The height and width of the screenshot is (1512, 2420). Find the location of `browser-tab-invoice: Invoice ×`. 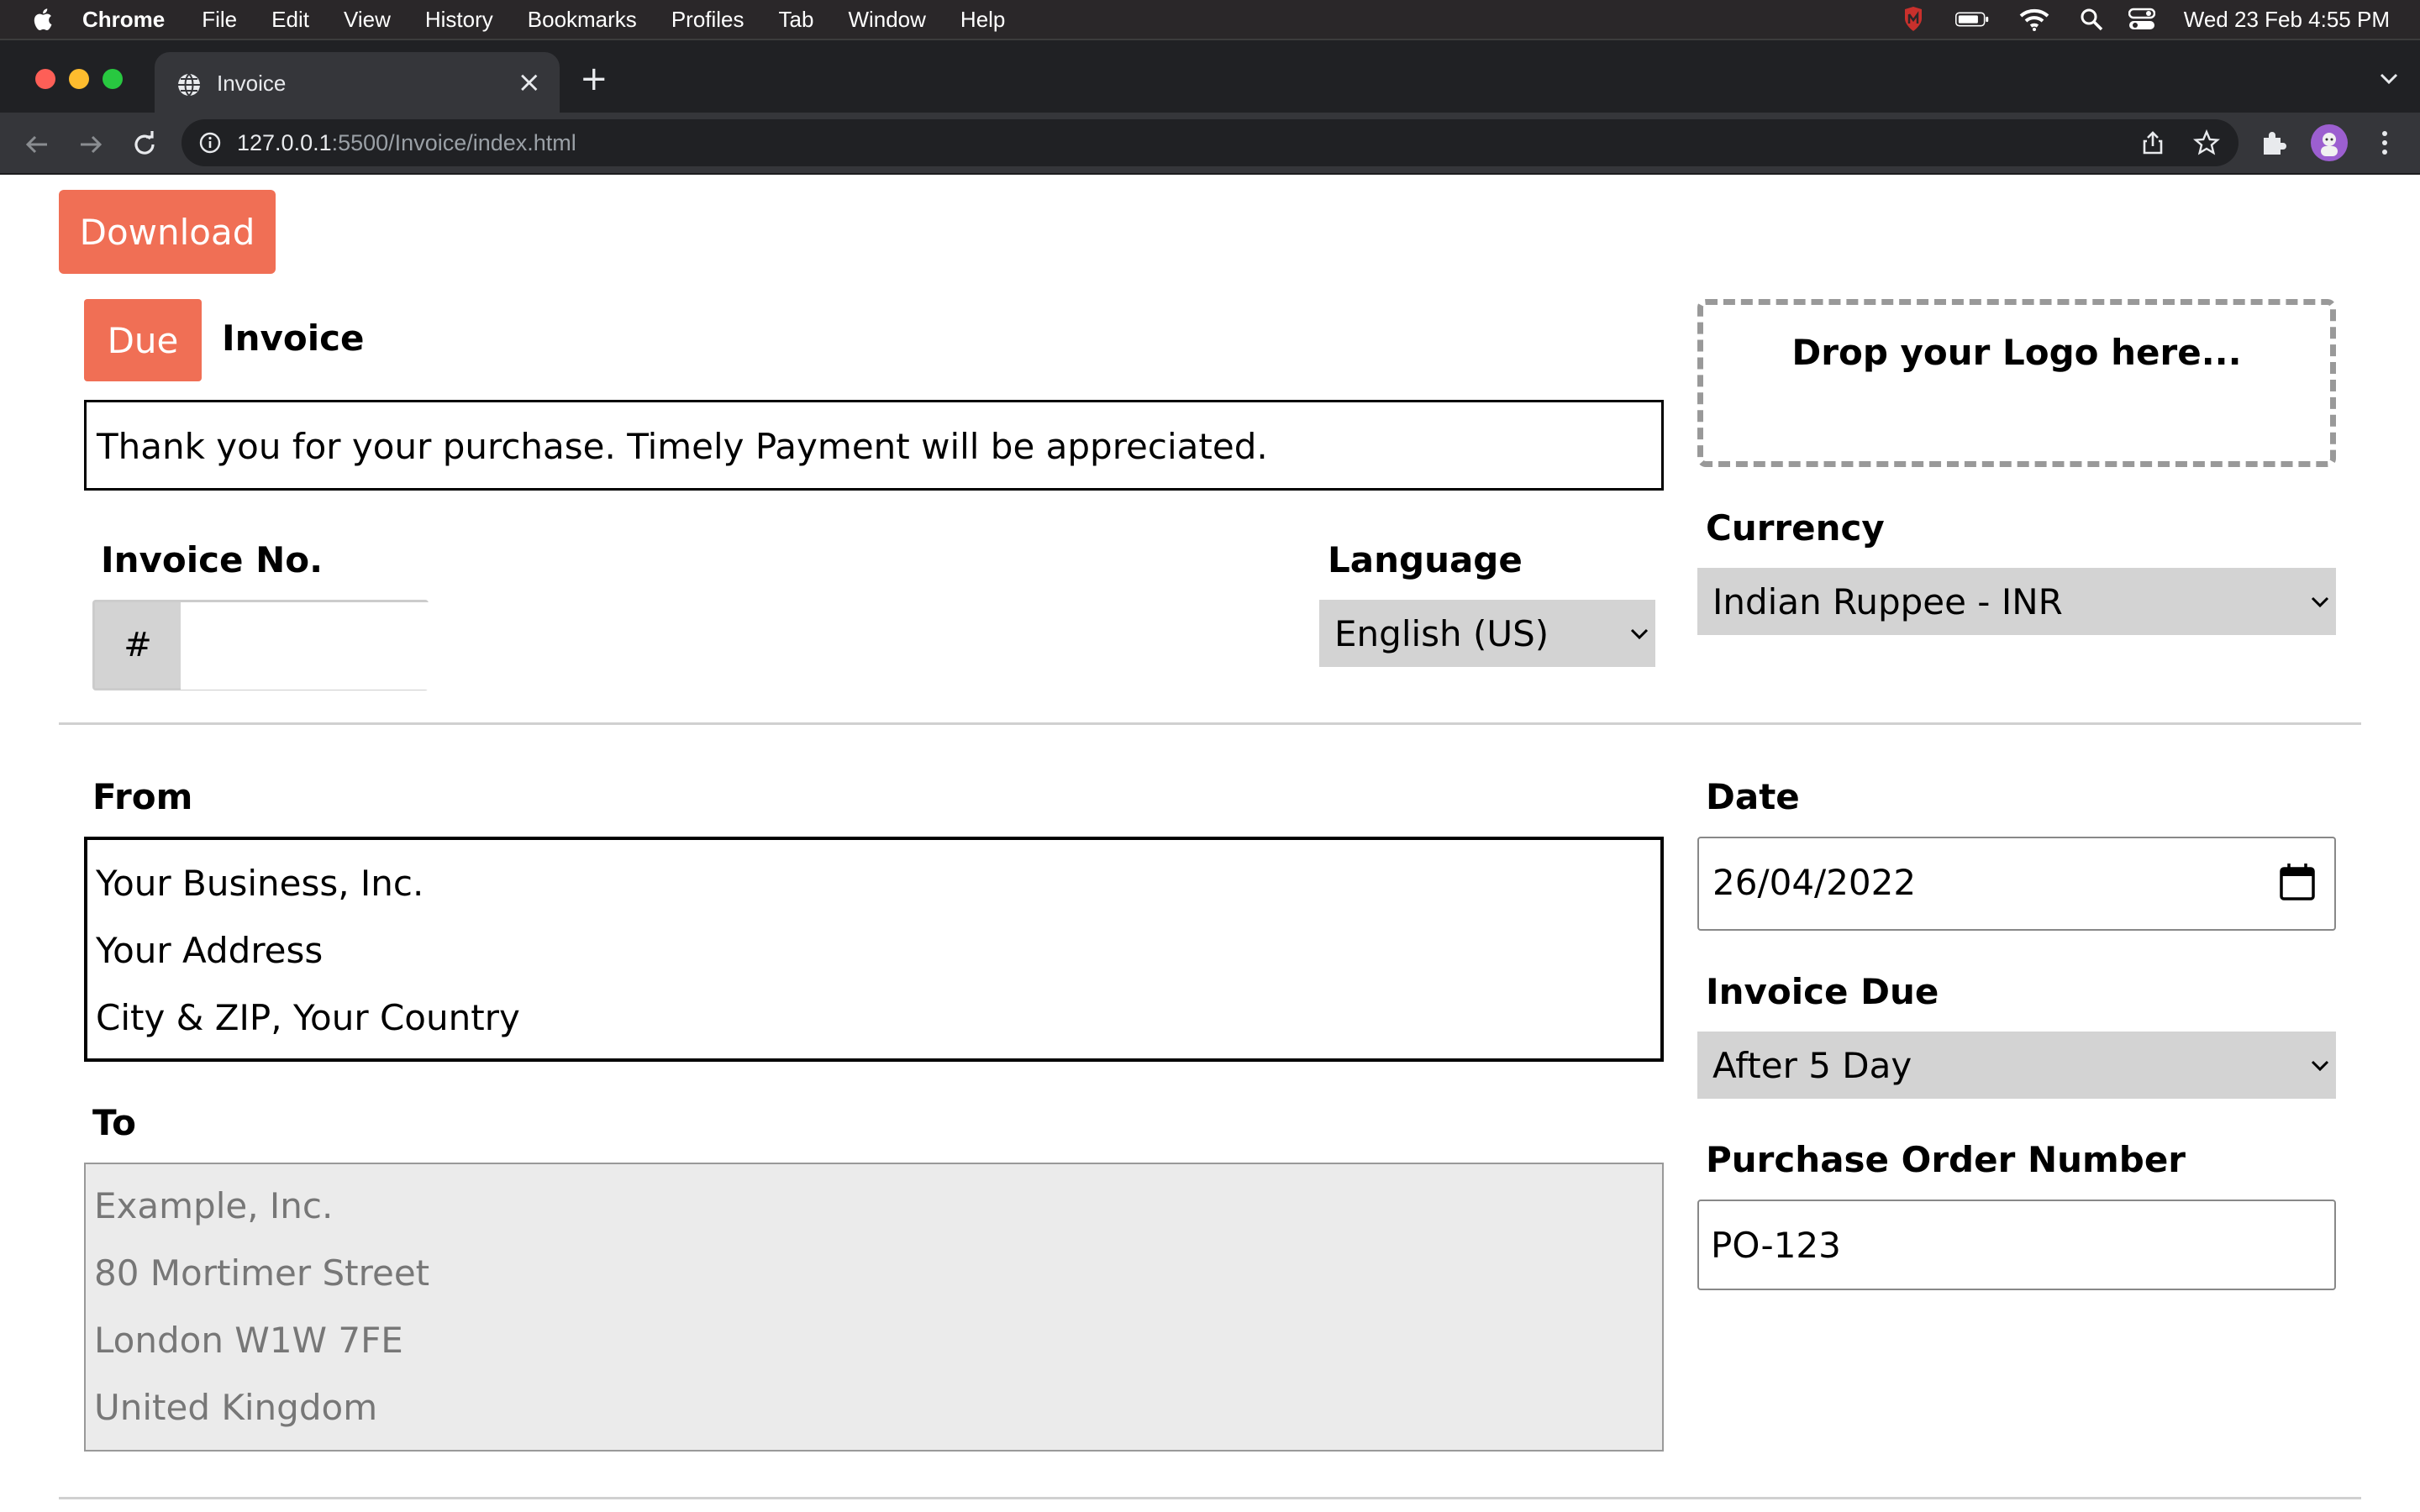

browser-tab-invoice: Invoice × is located at coordinates (357, 83).